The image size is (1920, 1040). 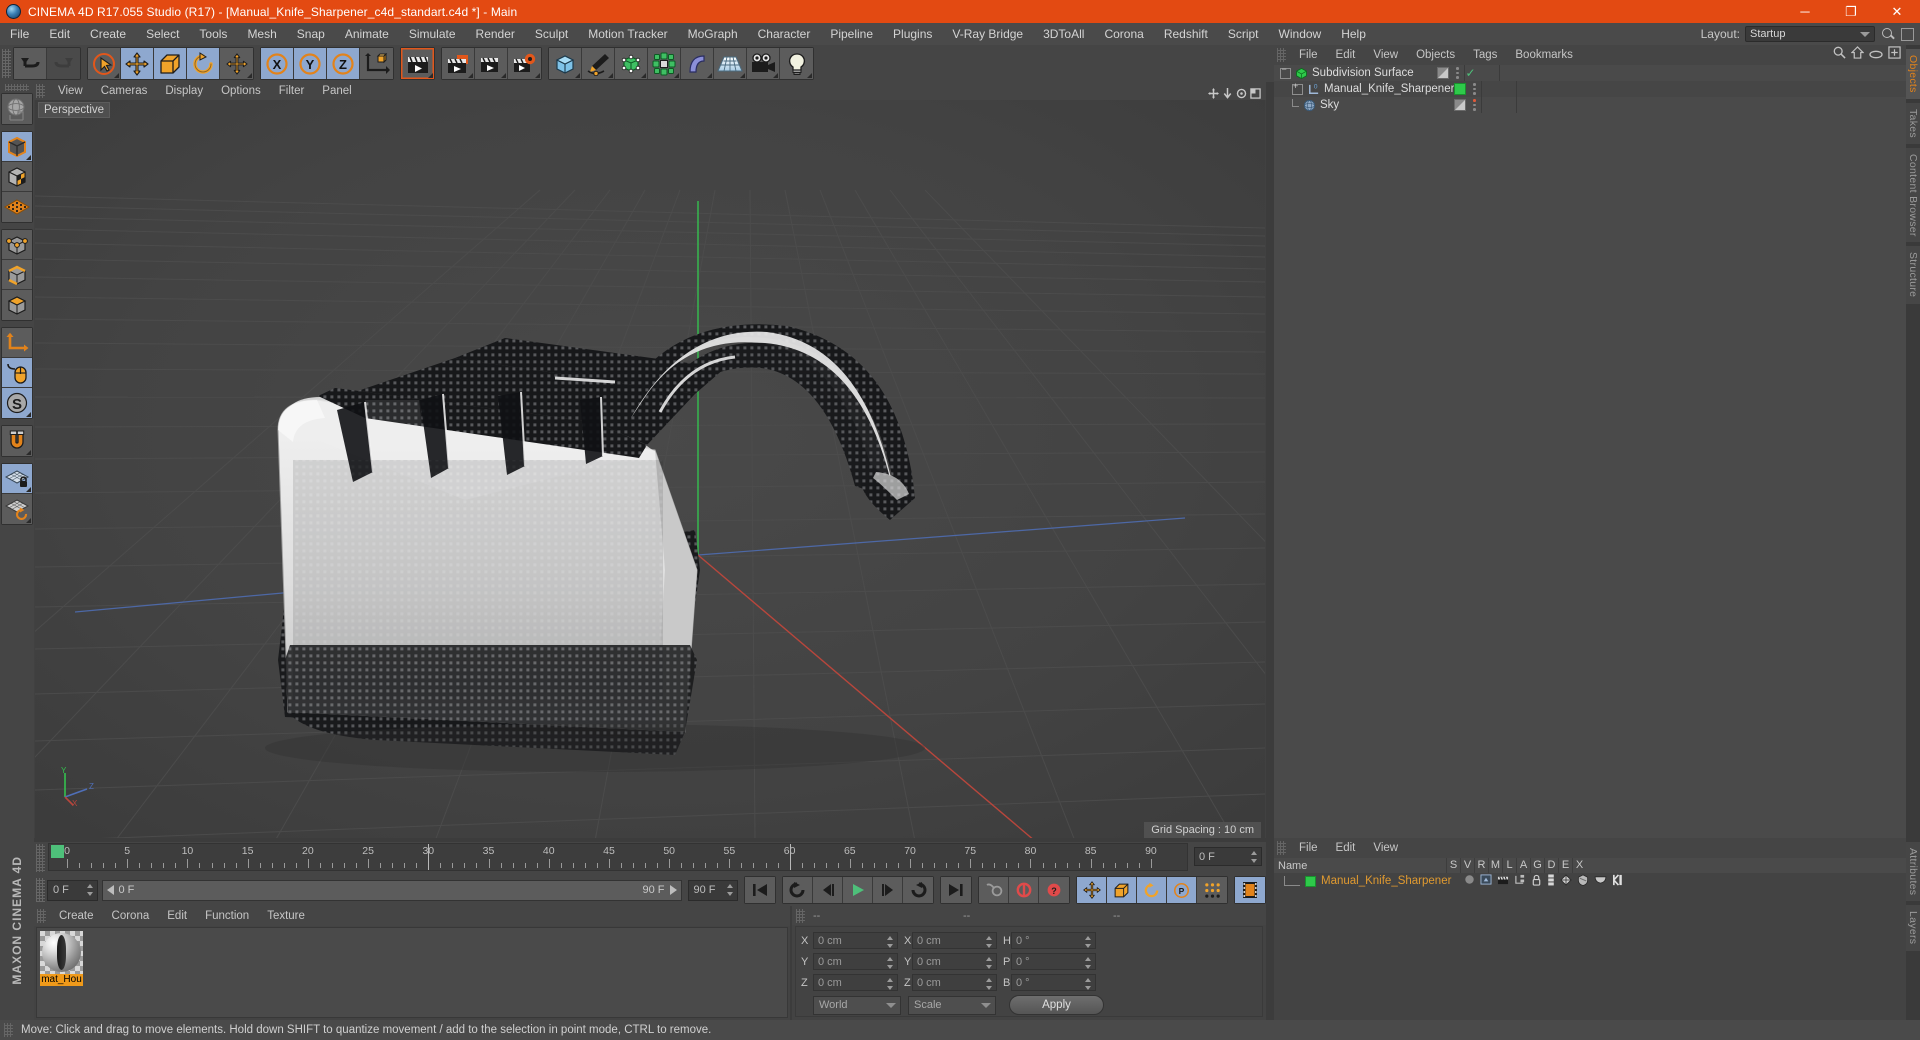 I want to click on new-layout-icon, so click(x=1907, y=34).